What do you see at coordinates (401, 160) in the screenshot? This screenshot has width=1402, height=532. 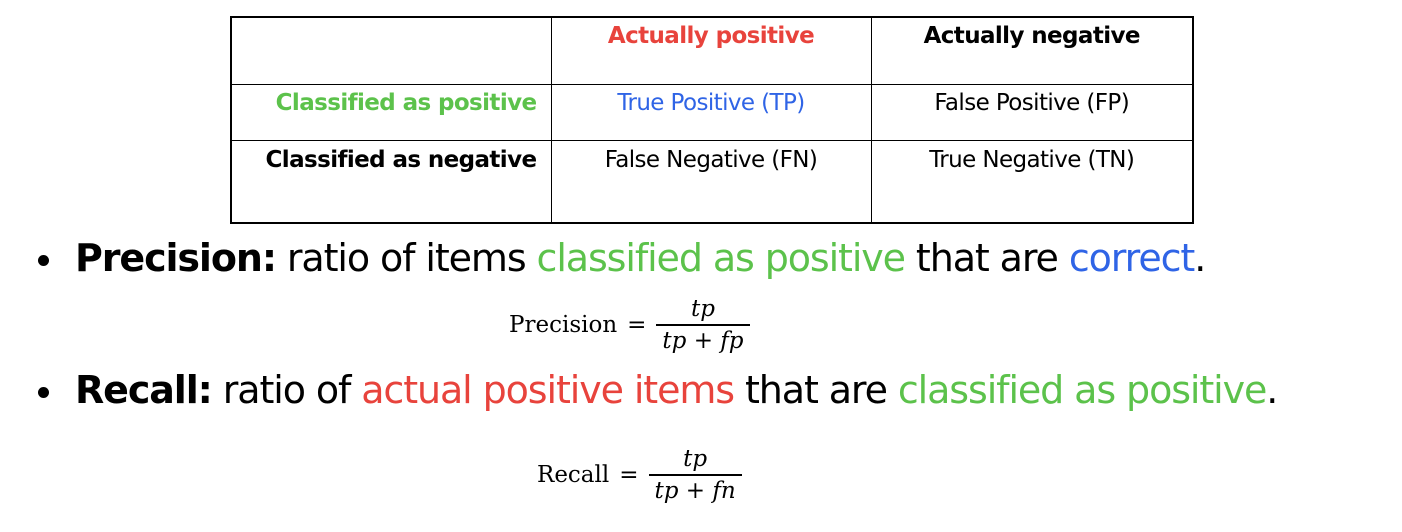 I see `row-header-classified-negative-label: Classified as negative` at bounding box center [401, 160].